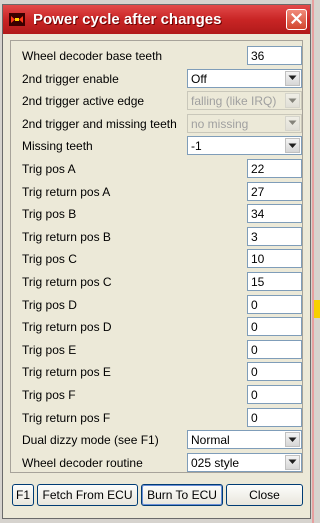  Describe the element at coordinates (156, 350) in the screenshot. I see `field-row-trig-pos-e: Trig pos E 0` at that location.